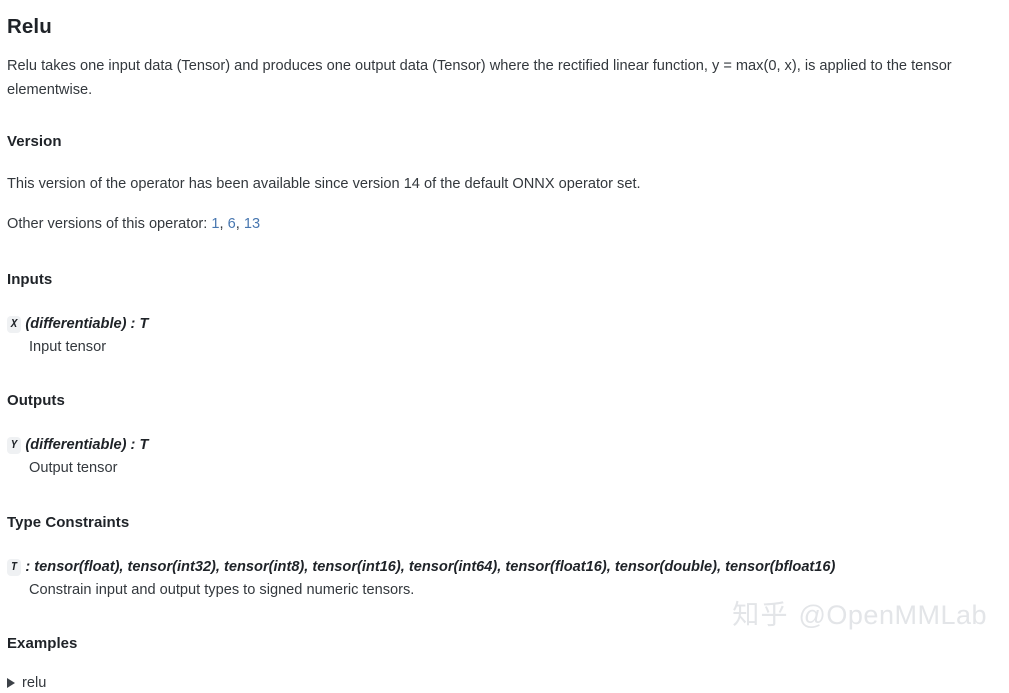  I want to click on section-heading-inputs: Inputs, so click(30, 279).